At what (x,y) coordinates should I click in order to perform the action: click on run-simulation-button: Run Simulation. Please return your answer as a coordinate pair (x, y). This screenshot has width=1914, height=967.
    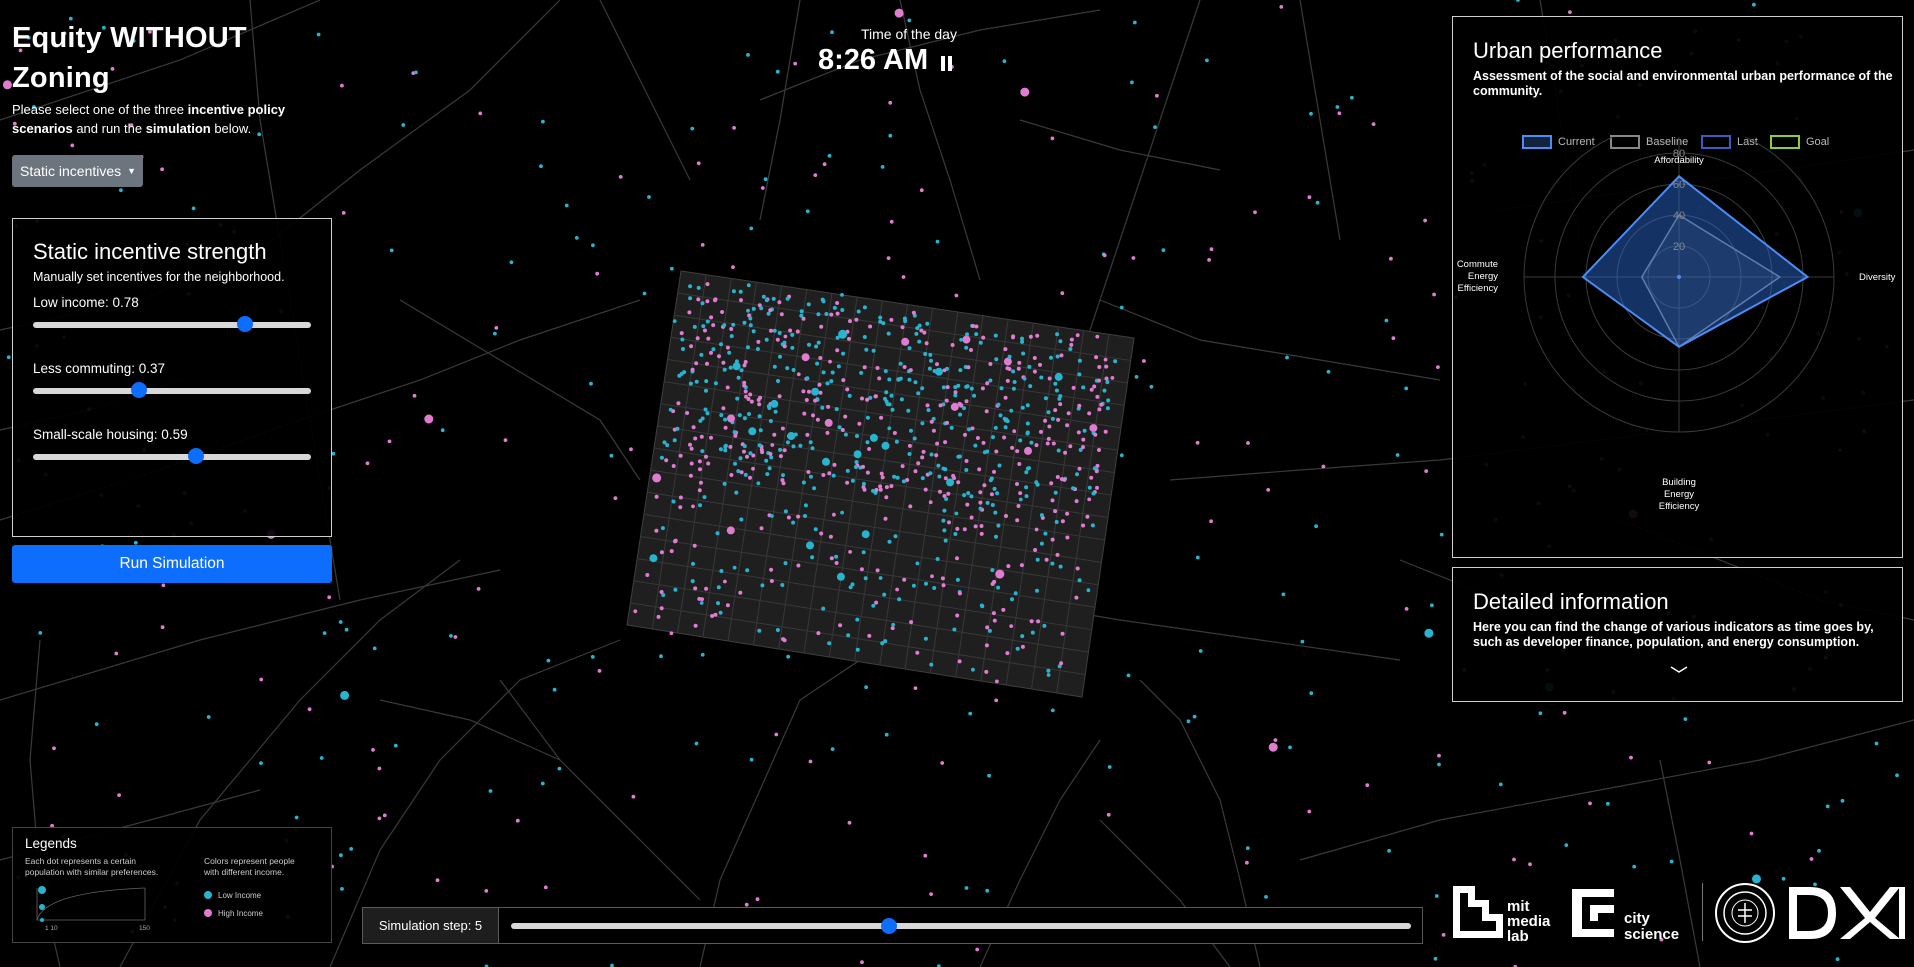
    Looking at the image, I should click on (172, 564).